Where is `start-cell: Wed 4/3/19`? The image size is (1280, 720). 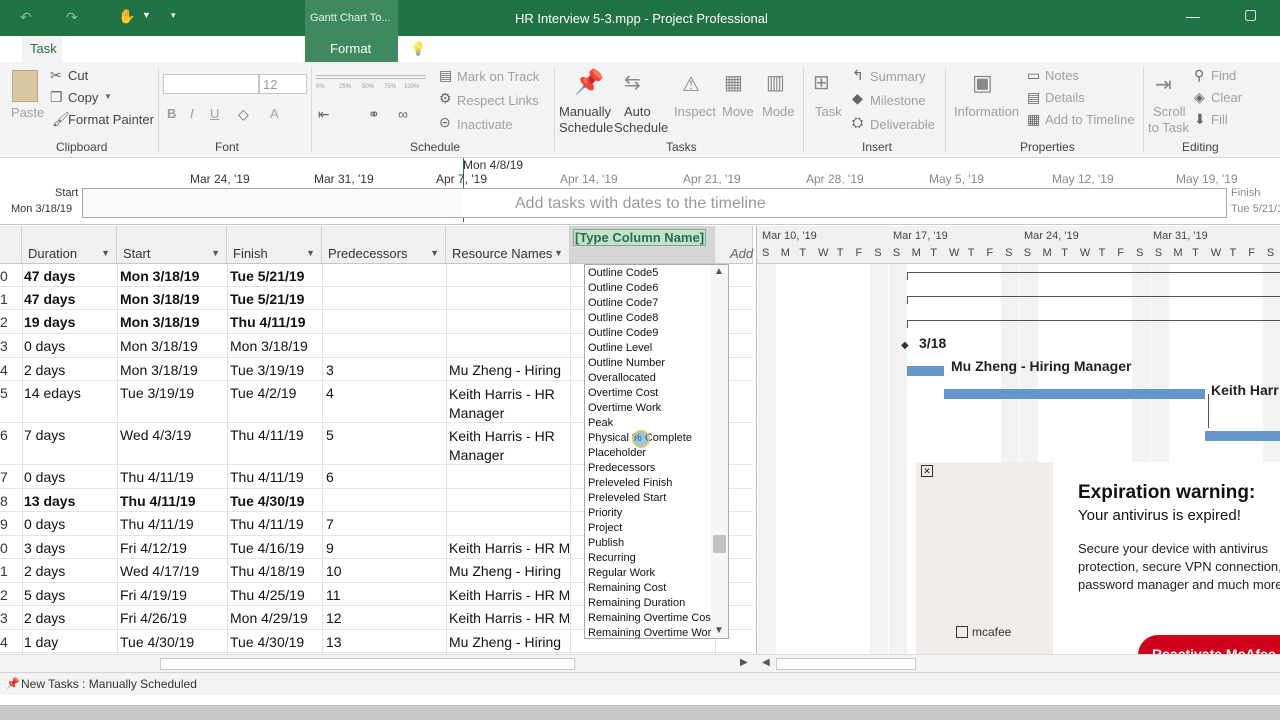 start-cell: Wed 4/3/19 is located at coordinates (172, 435).